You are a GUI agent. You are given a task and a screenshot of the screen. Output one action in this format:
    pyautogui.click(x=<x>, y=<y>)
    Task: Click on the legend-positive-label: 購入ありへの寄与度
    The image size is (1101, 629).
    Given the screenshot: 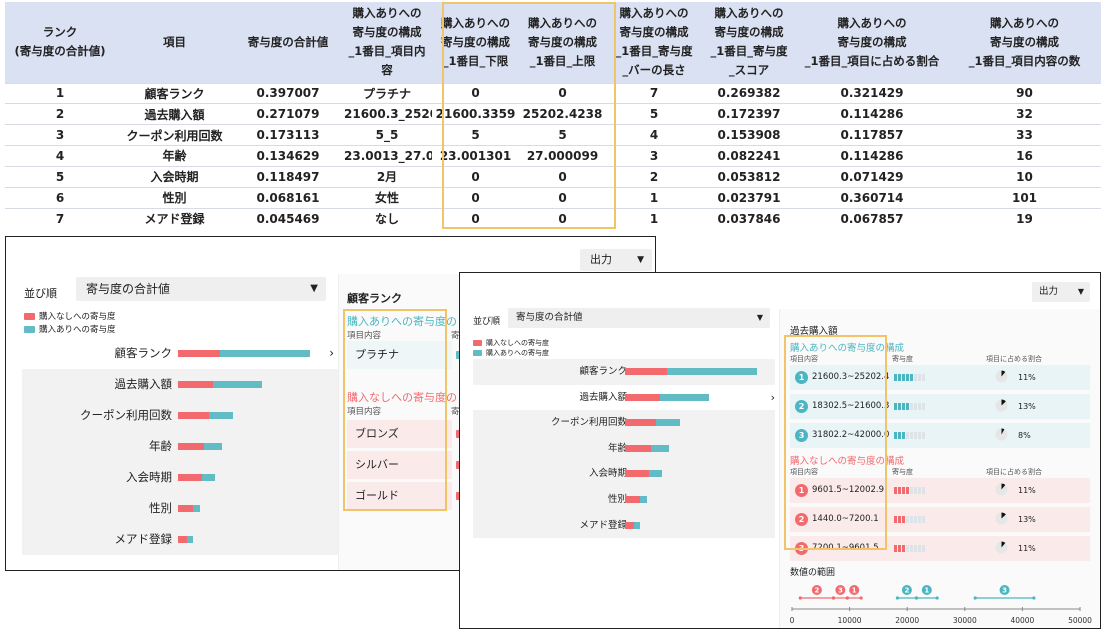 What is the action you would take?
    pyautogui.click(x=77, y=330)
    